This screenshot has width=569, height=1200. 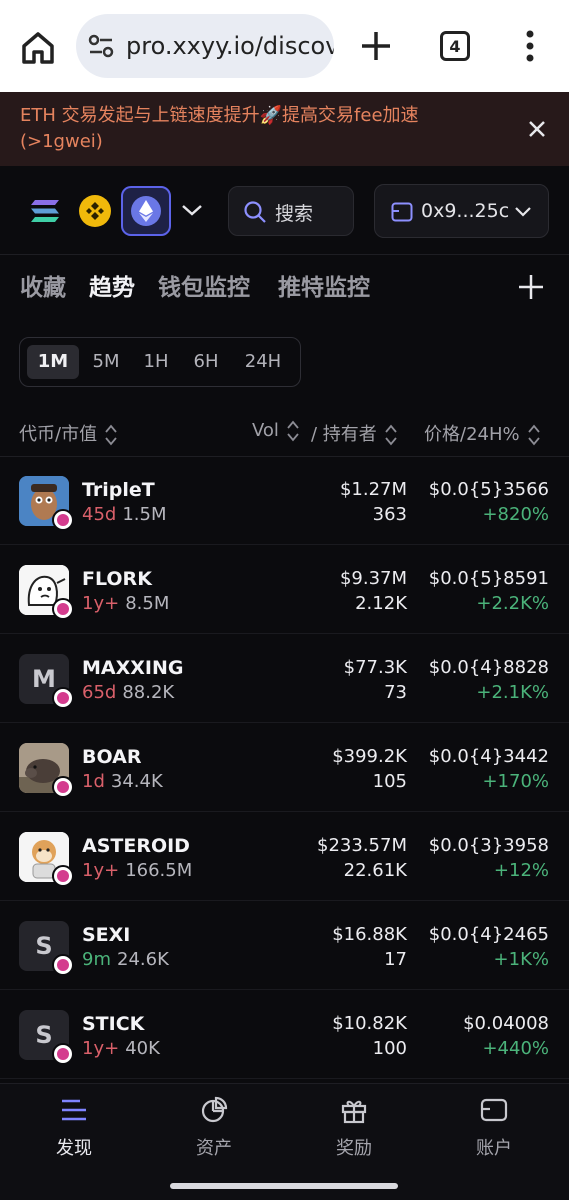 What do you see at coordinates (143, 959) in the screenshot?
I see `token-market-cap: 24.6K` at bounding box center [143, 959].